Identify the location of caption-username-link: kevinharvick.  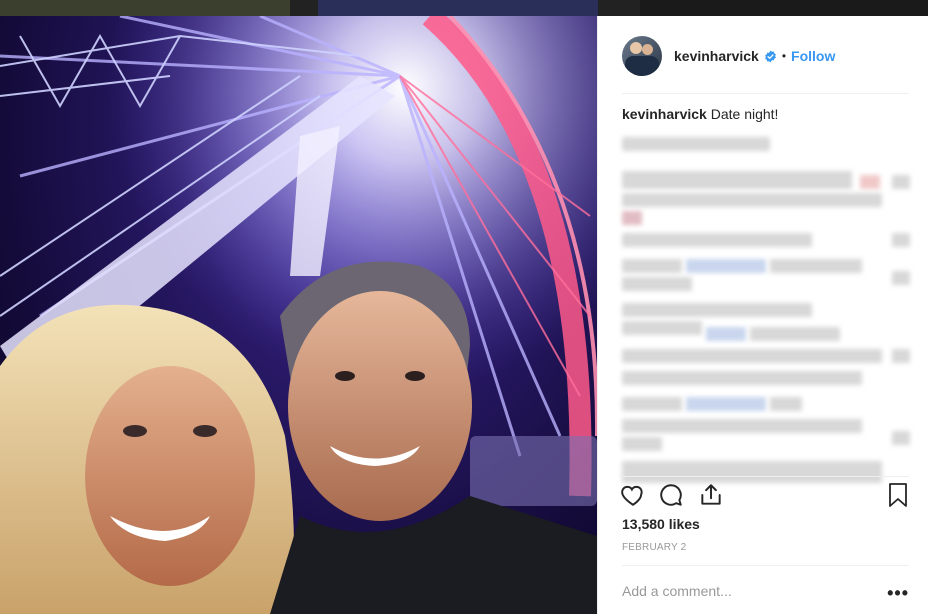
(664, 114).